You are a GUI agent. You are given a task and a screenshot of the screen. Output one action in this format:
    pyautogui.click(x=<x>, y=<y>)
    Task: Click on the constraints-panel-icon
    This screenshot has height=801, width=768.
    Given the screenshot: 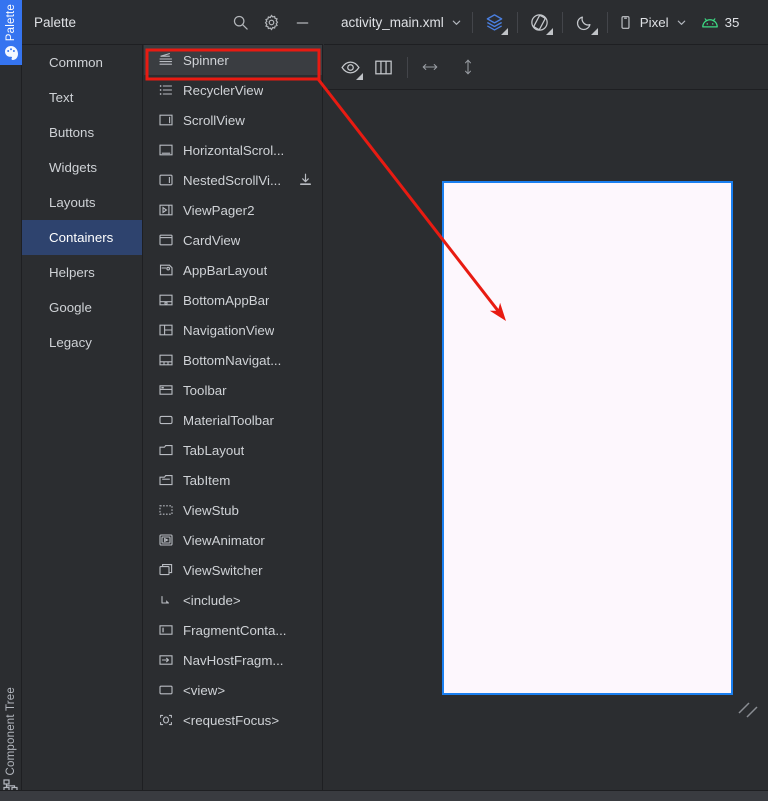 What is the action you would take?
    pyautogui.click(x=383, y=67)
    